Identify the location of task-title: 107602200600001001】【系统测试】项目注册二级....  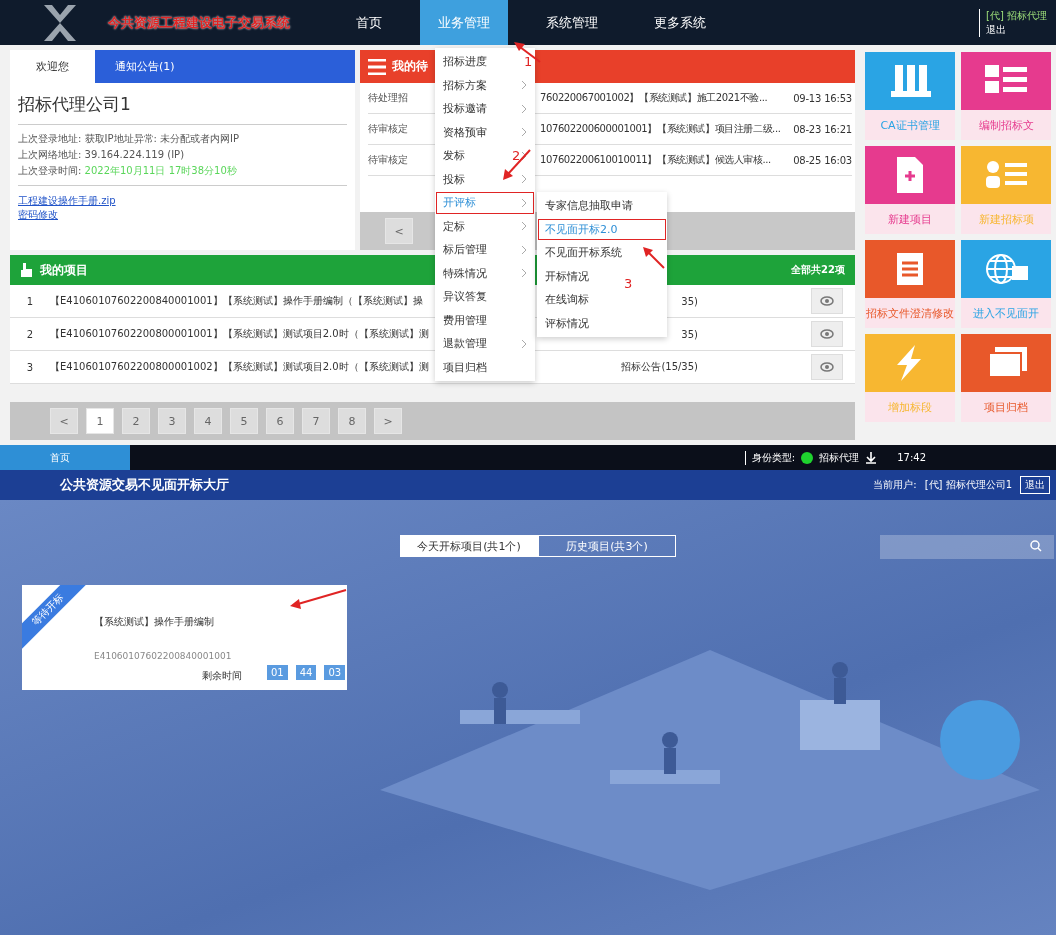
(665, 129).